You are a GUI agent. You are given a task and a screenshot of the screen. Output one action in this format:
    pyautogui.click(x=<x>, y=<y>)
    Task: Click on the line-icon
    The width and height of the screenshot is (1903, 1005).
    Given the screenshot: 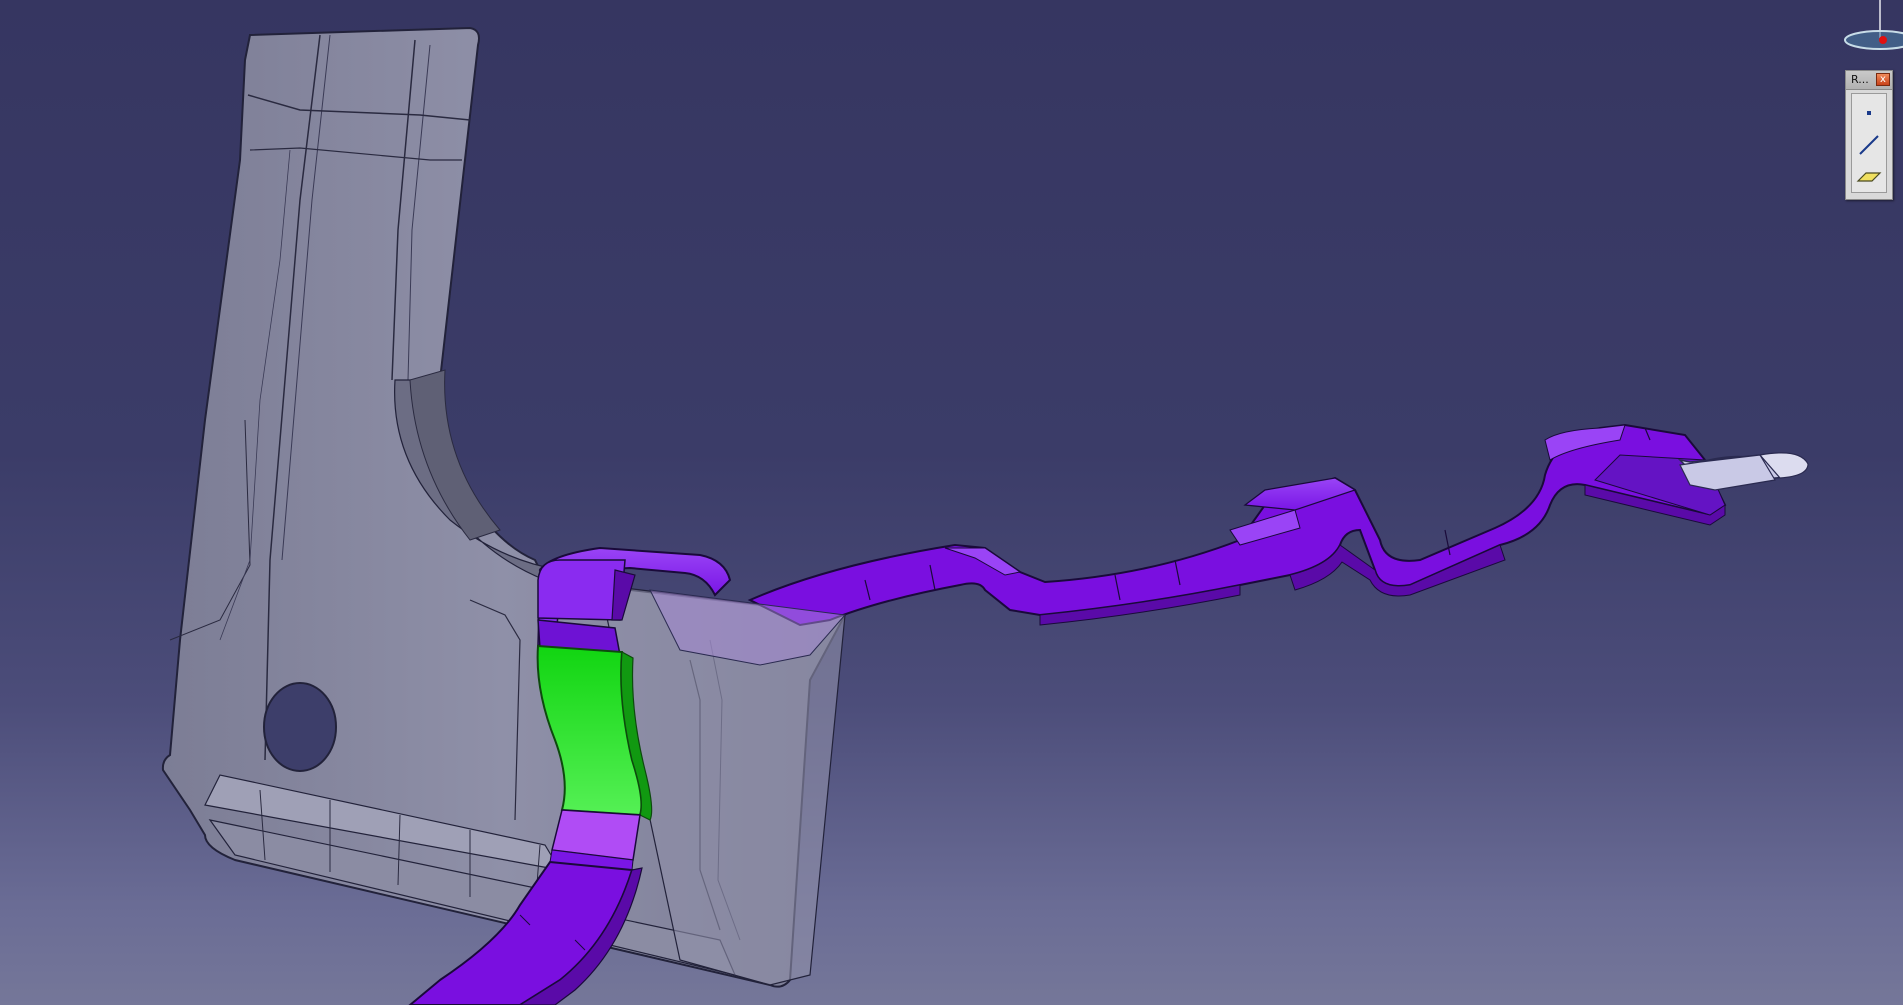 What is the action you would take?
    pyautogui.click(x=1869, y=145)
    